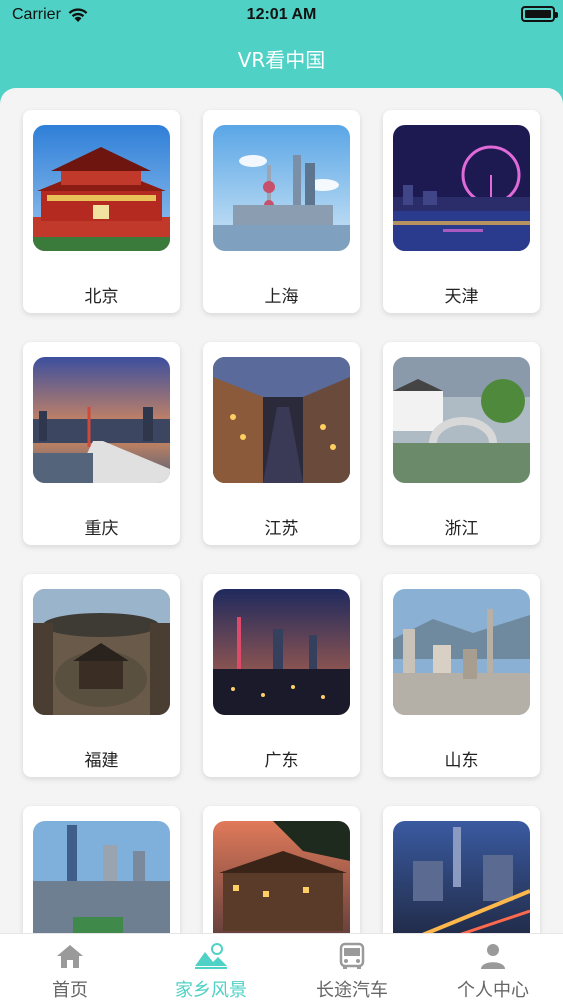 The height and width of the screenshot is (1000, 563). What do you see at coordinates (101, 529) in the screenshot?
I see `region-name: 重庆` at bounding box center [101, 529].